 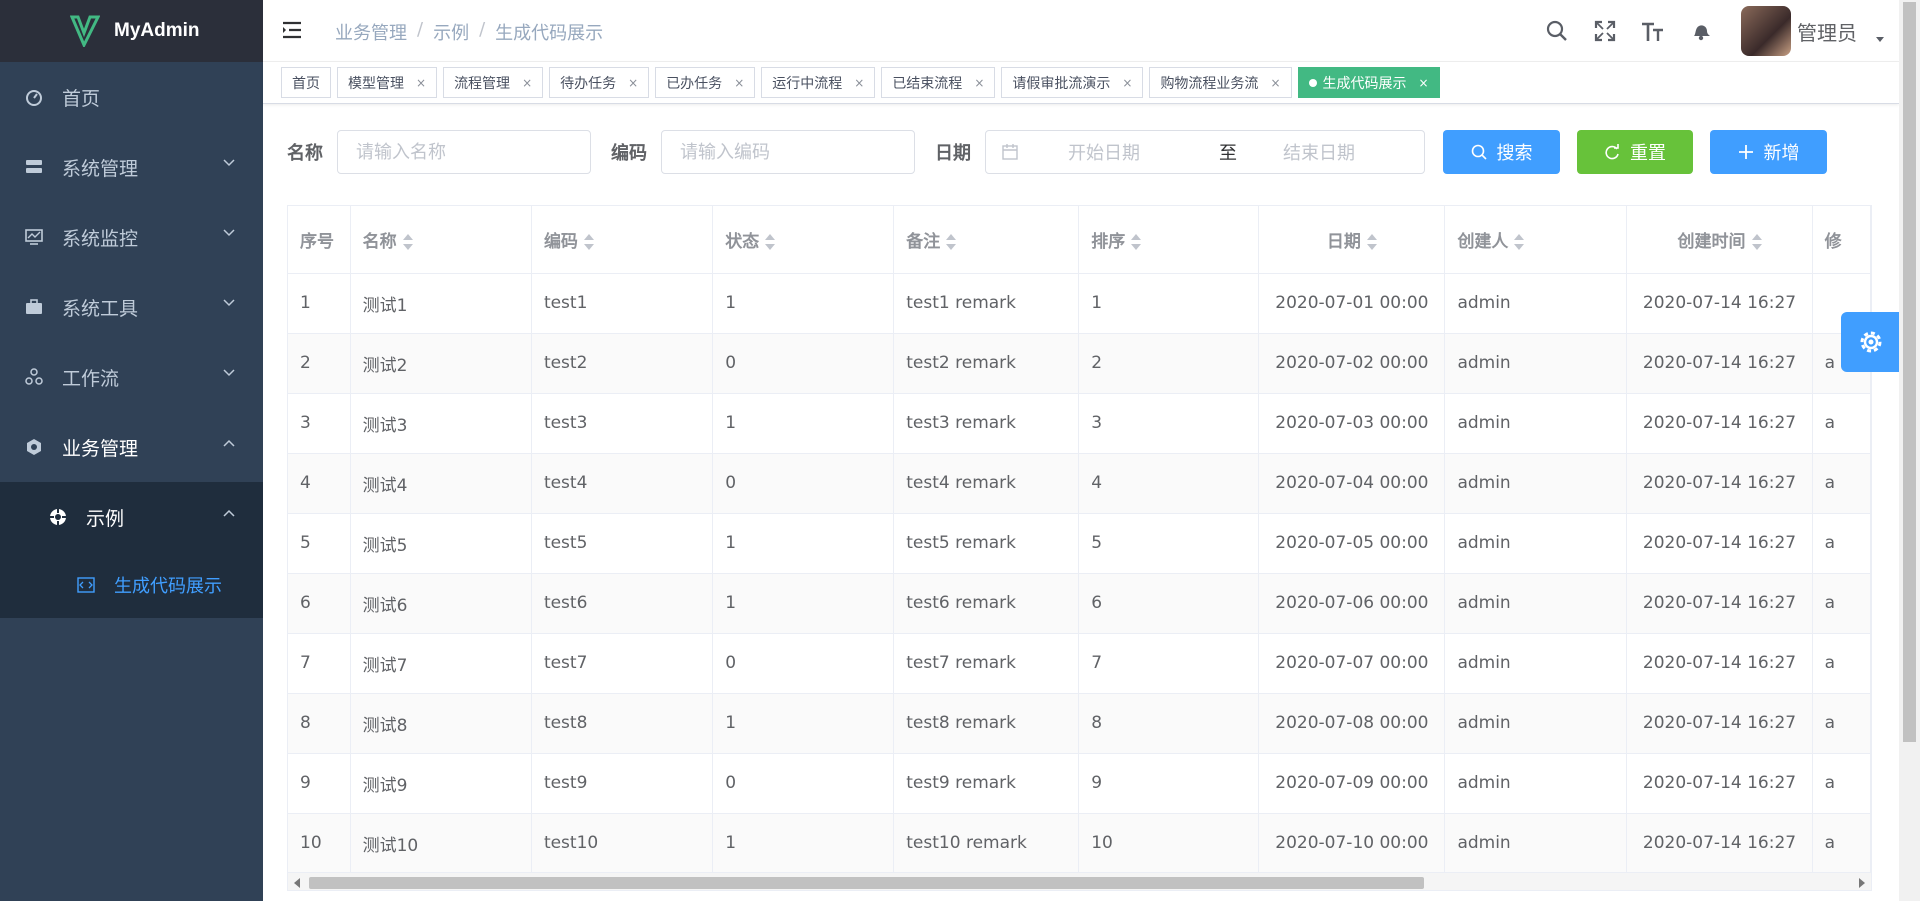 What do you see at coordinates (131, 517) in the screenshot?
I see `sidebar-item-example: 示例` at bounding box center [131, 517].